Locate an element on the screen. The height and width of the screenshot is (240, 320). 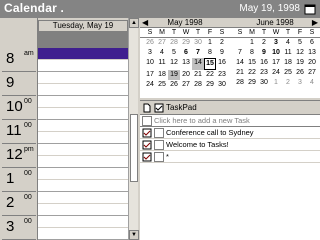
new-task-input: Click here to add a new Task is located at coordinates (202, 120).